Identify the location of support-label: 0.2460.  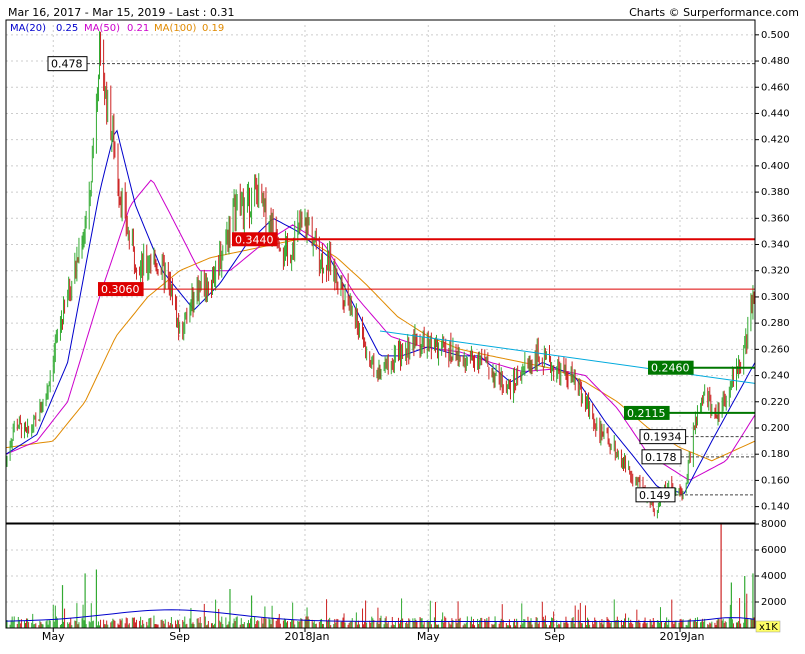
(670, 368).